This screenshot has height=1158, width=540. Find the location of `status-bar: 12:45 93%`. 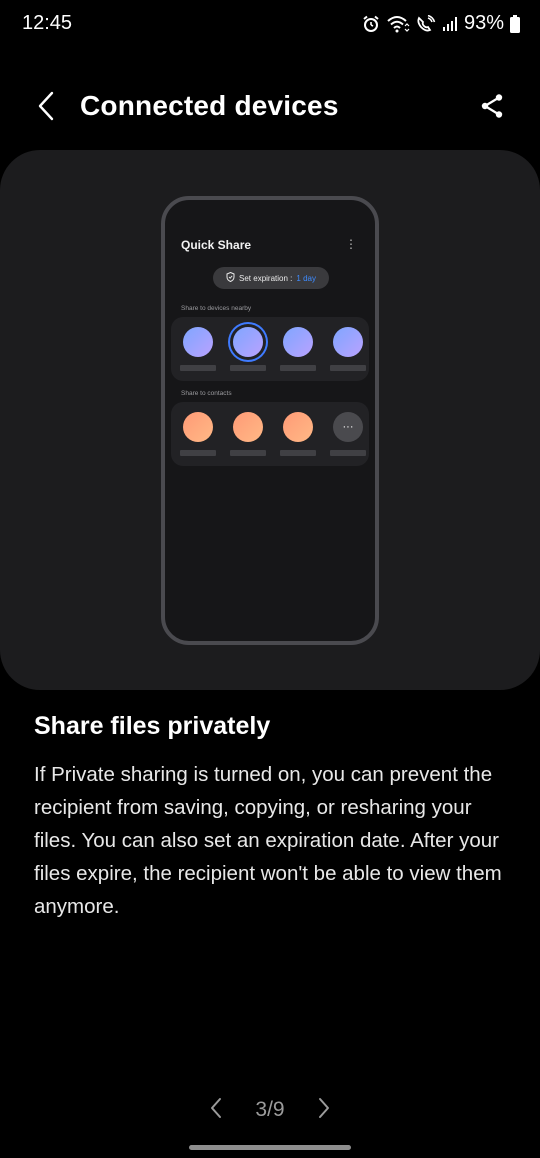

status-bar: 12:45 93% is located at coordinates (270, 24).